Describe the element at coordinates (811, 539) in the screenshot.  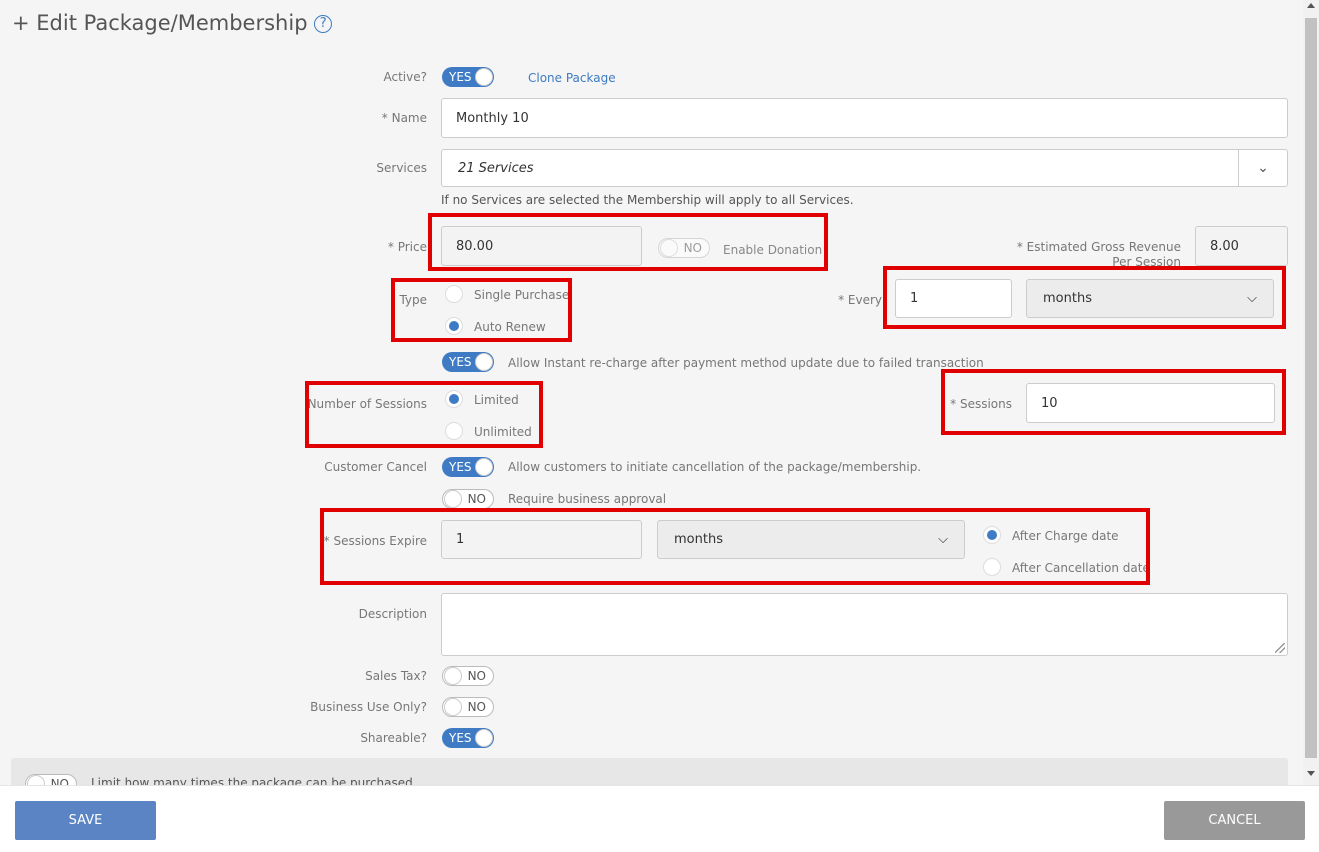
I see `sessions-expire-unit-select: months ⌵` at that location.